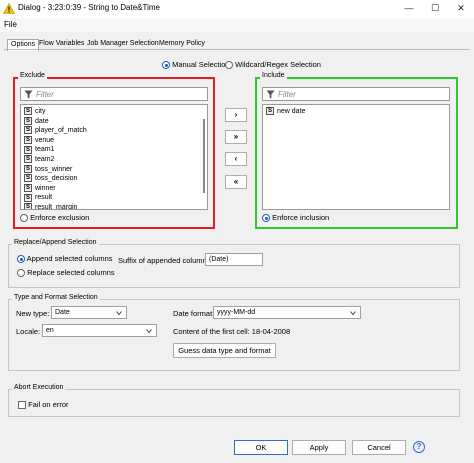 Image resolution: width=474 pixels, height=463 pixels. Describe the element at coordinates (419, 447) in the screenshot. I see `help-icon: ?` at that location.